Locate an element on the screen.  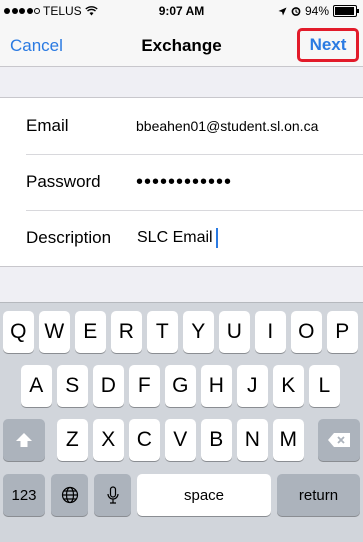
battery-fill is located at coordinates (344, 11).